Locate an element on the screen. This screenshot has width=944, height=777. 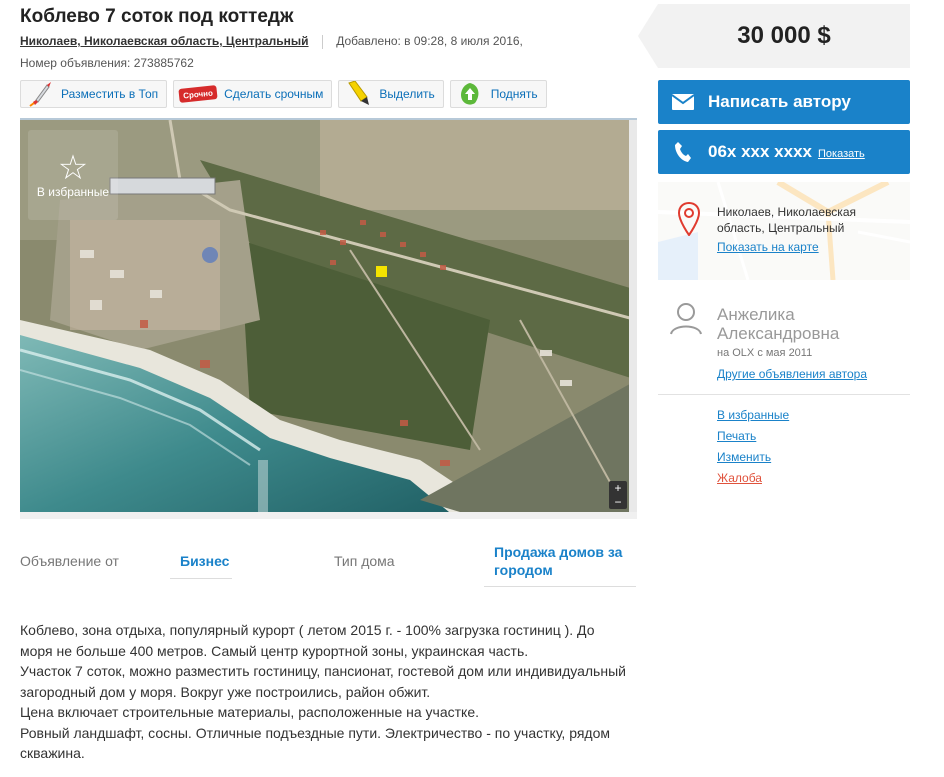
map-pin-icon is located at coordinates (689, 221).